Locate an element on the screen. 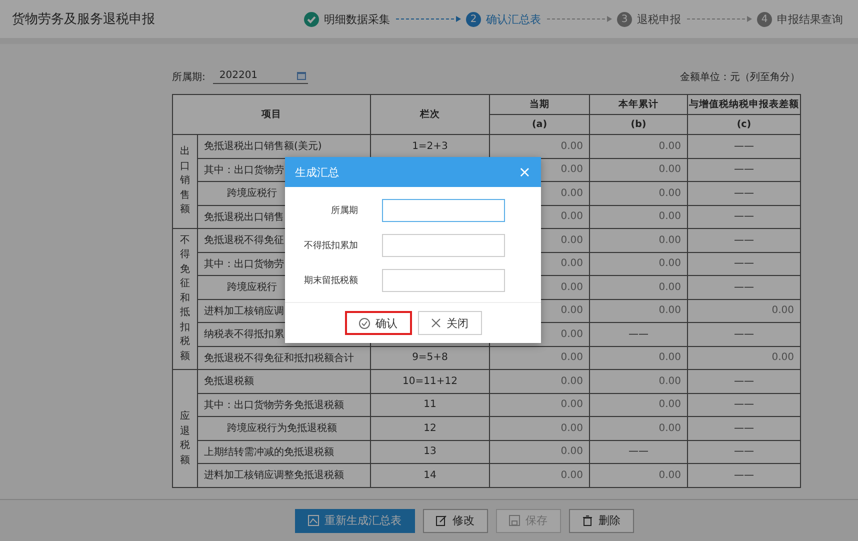 This screenshot has width=858, height=541. table-cell: 上期结转需冲减的免抵退税额 is located at coordinates (284, 452).